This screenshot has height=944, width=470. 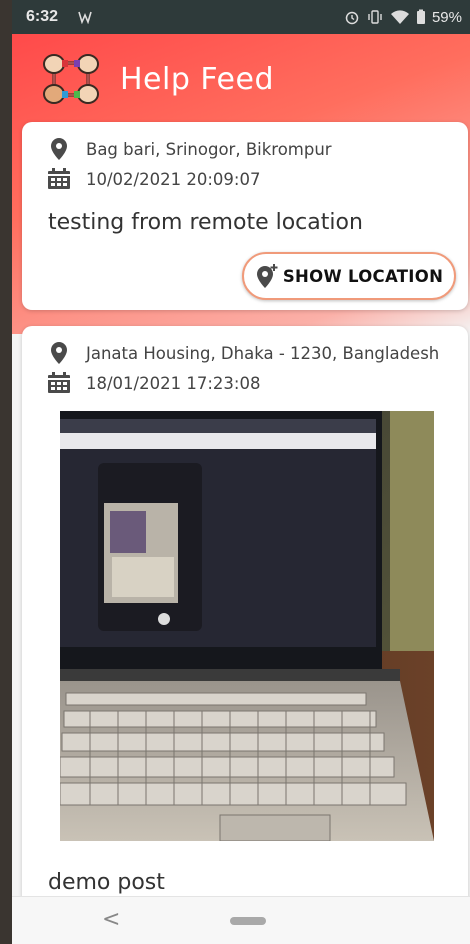 What do you see at coordinates (205, 222) in the screenshot?
I see `post-text: testing from remote location` at bounding box center [205, 222].